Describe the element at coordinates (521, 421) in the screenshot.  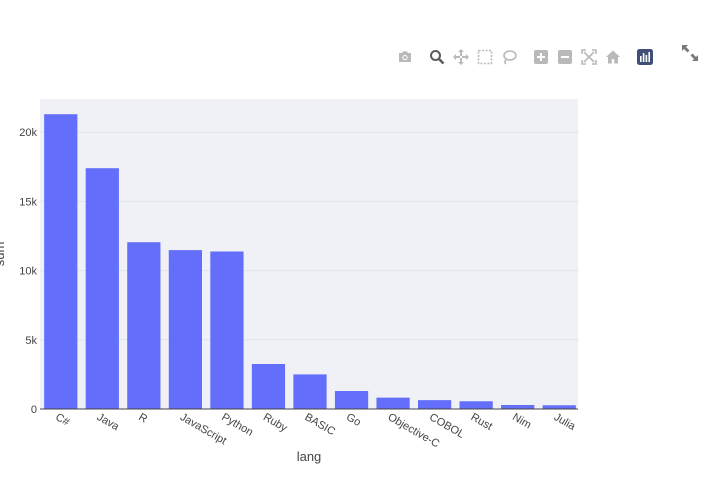
I see `x-tick-label: Nim` at that location.